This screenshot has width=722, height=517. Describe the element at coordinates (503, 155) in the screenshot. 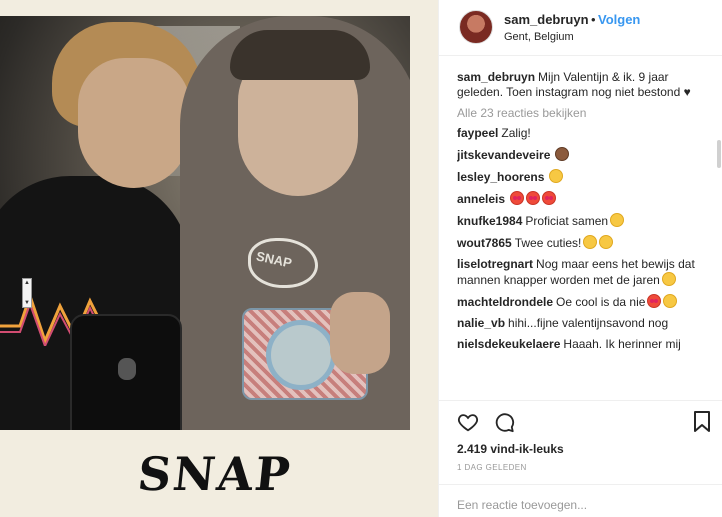

I see `comment-username: jitskevandeveire` at that location.